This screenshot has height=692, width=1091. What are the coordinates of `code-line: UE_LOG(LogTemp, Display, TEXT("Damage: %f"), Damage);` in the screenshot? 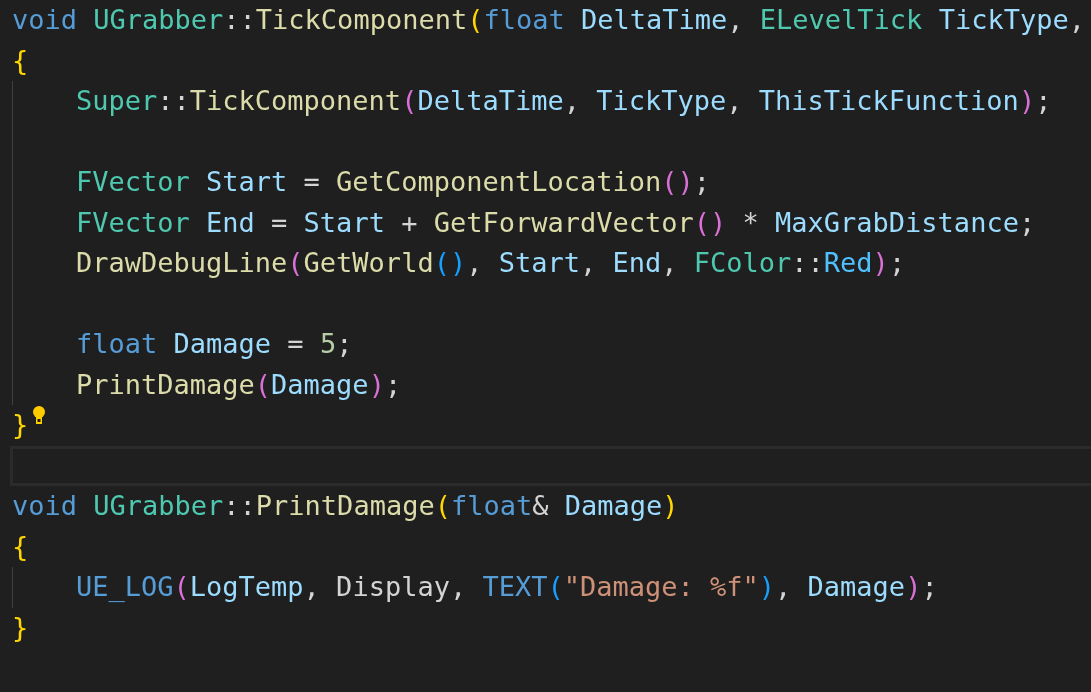 It's located at (506, 587).